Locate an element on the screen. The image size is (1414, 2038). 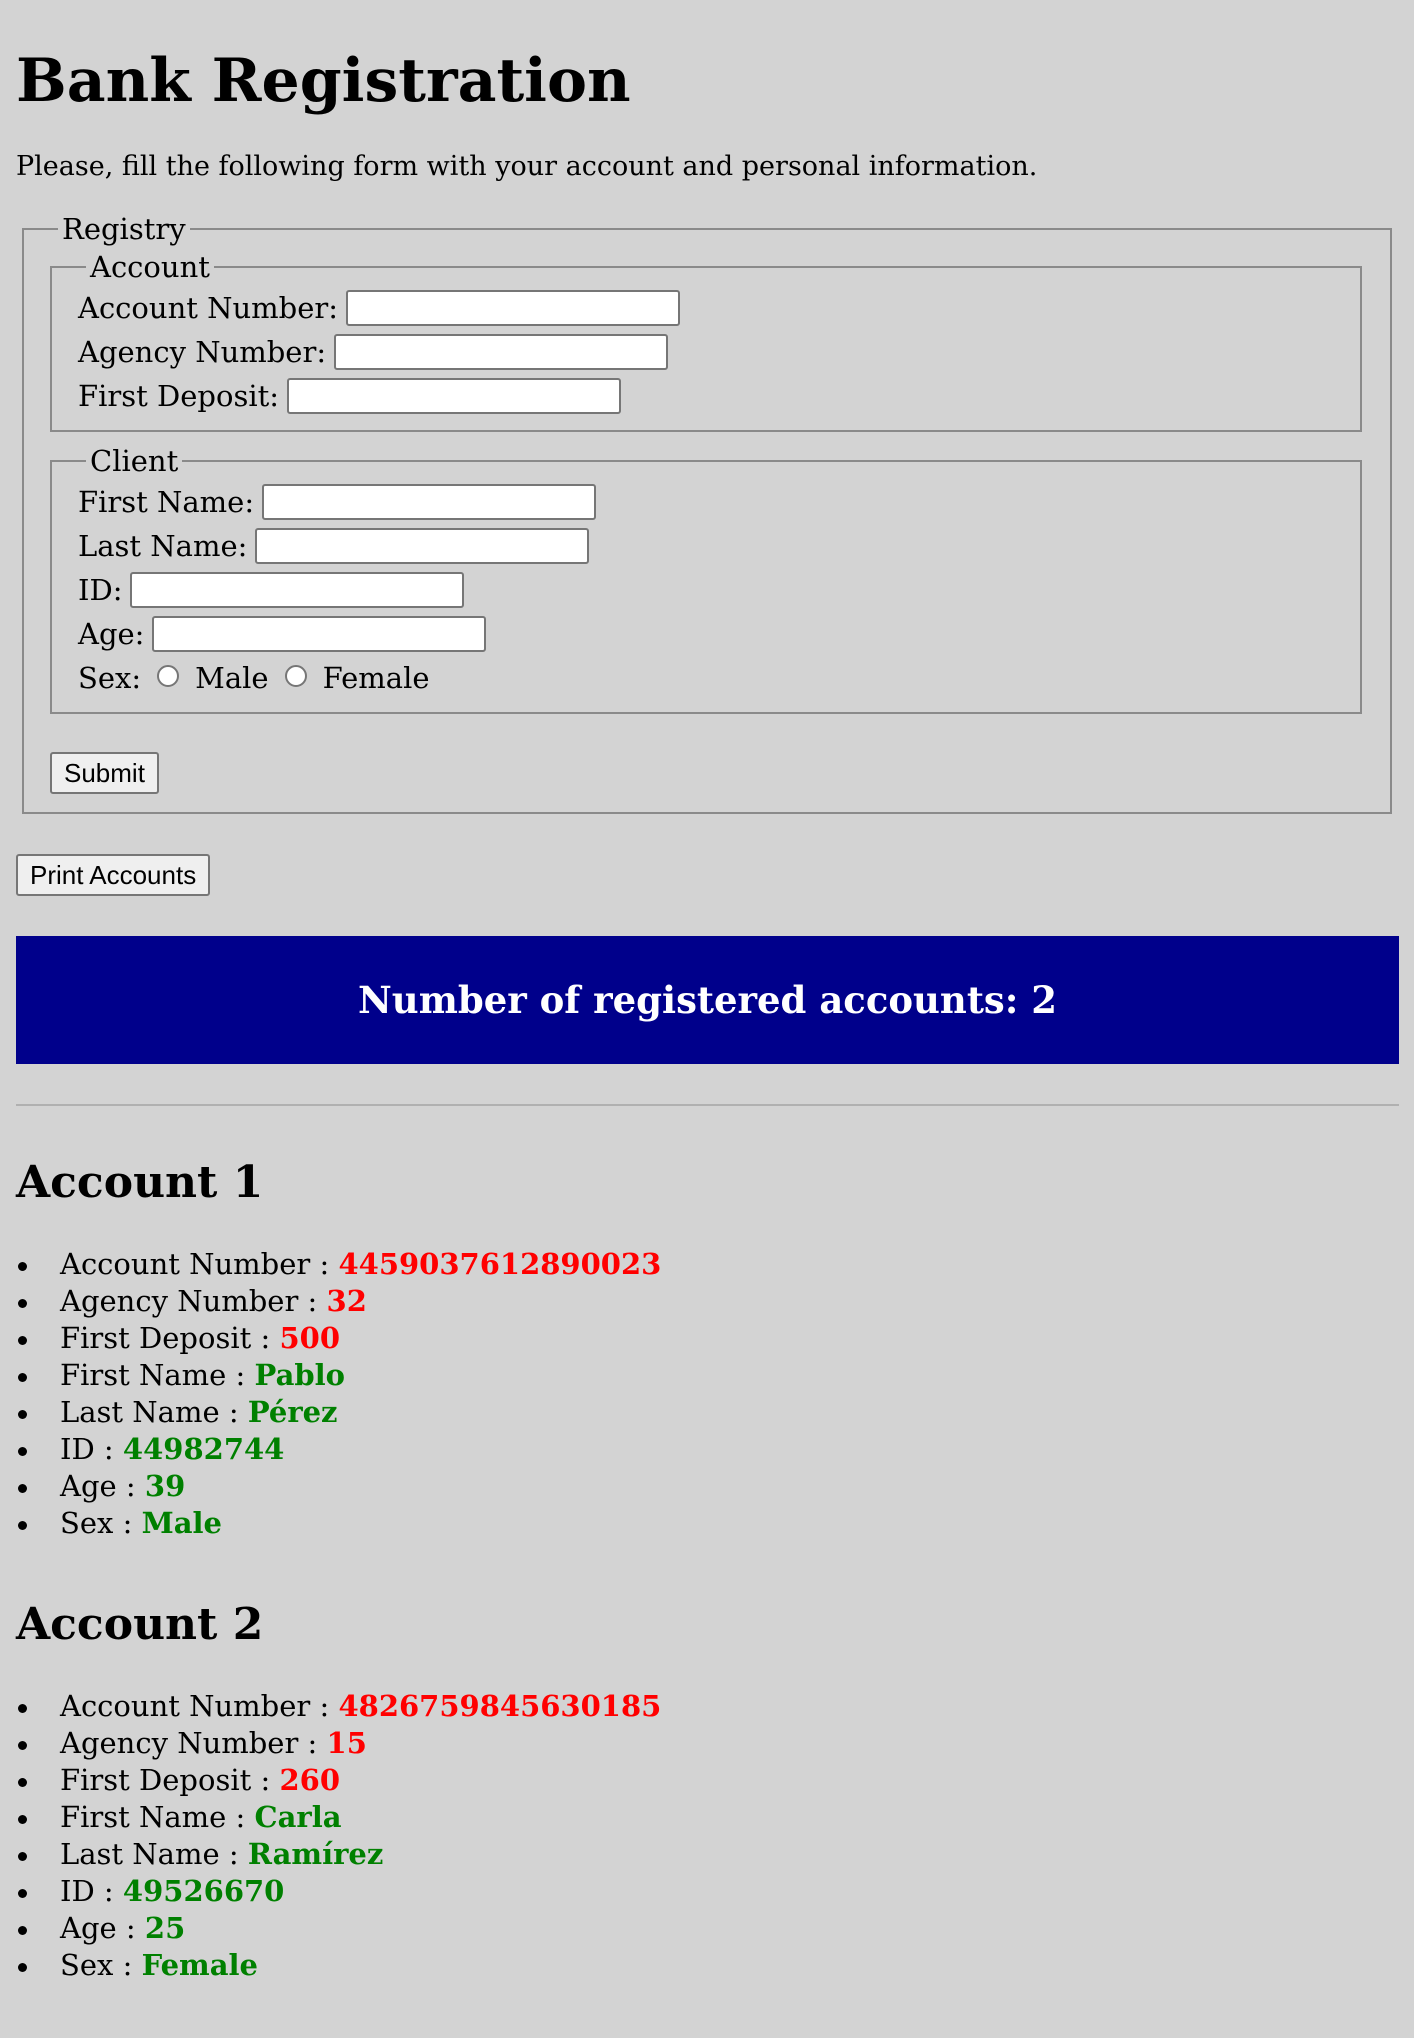
male-label: Male is located at coordinates (232, 678).